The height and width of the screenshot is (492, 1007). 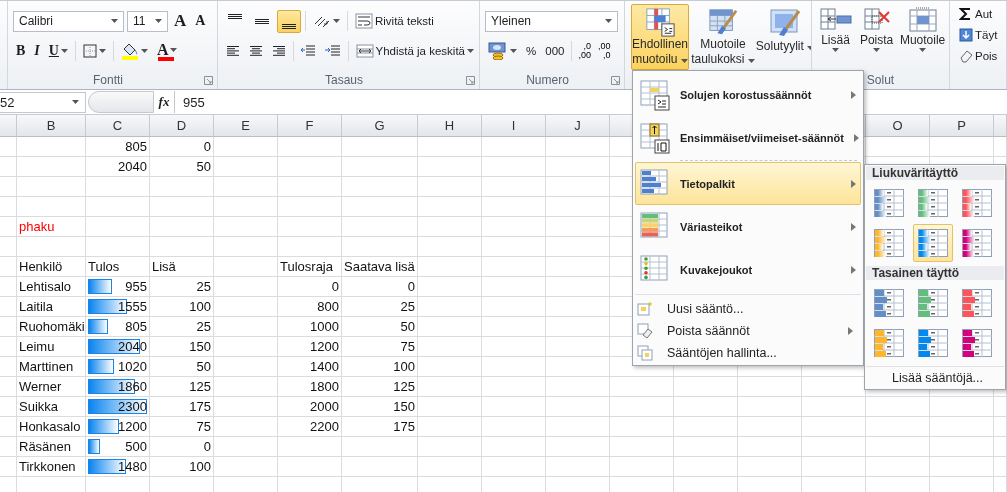 What do you see at coordinates (8, 126) in the screenshot?
I see `select-all-corner` at bounding box center [8, 126].